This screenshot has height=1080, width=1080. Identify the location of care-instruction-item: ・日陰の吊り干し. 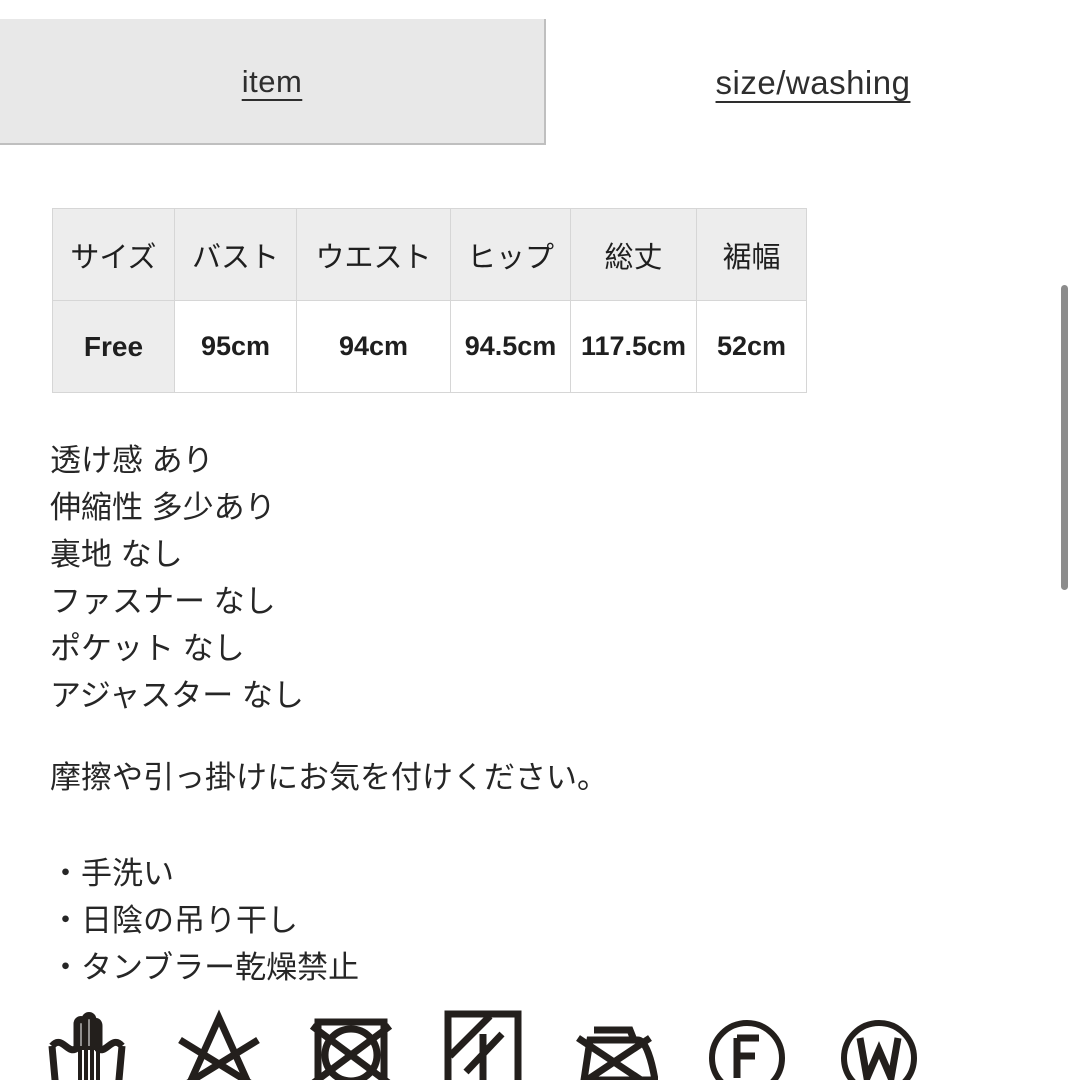
(174, 920).